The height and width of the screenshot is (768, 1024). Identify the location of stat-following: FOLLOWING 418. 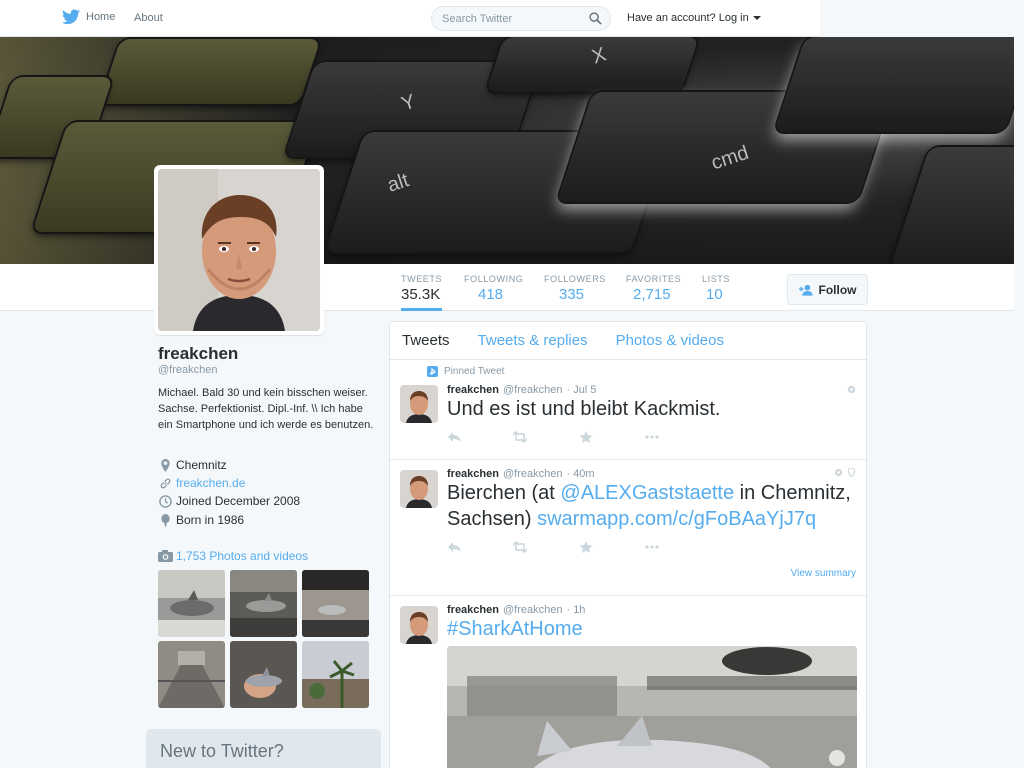
(493, 288).